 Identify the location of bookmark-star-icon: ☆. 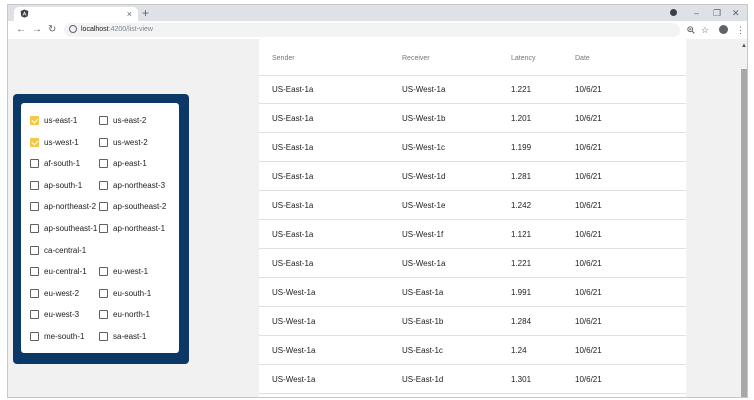
(705, 30).